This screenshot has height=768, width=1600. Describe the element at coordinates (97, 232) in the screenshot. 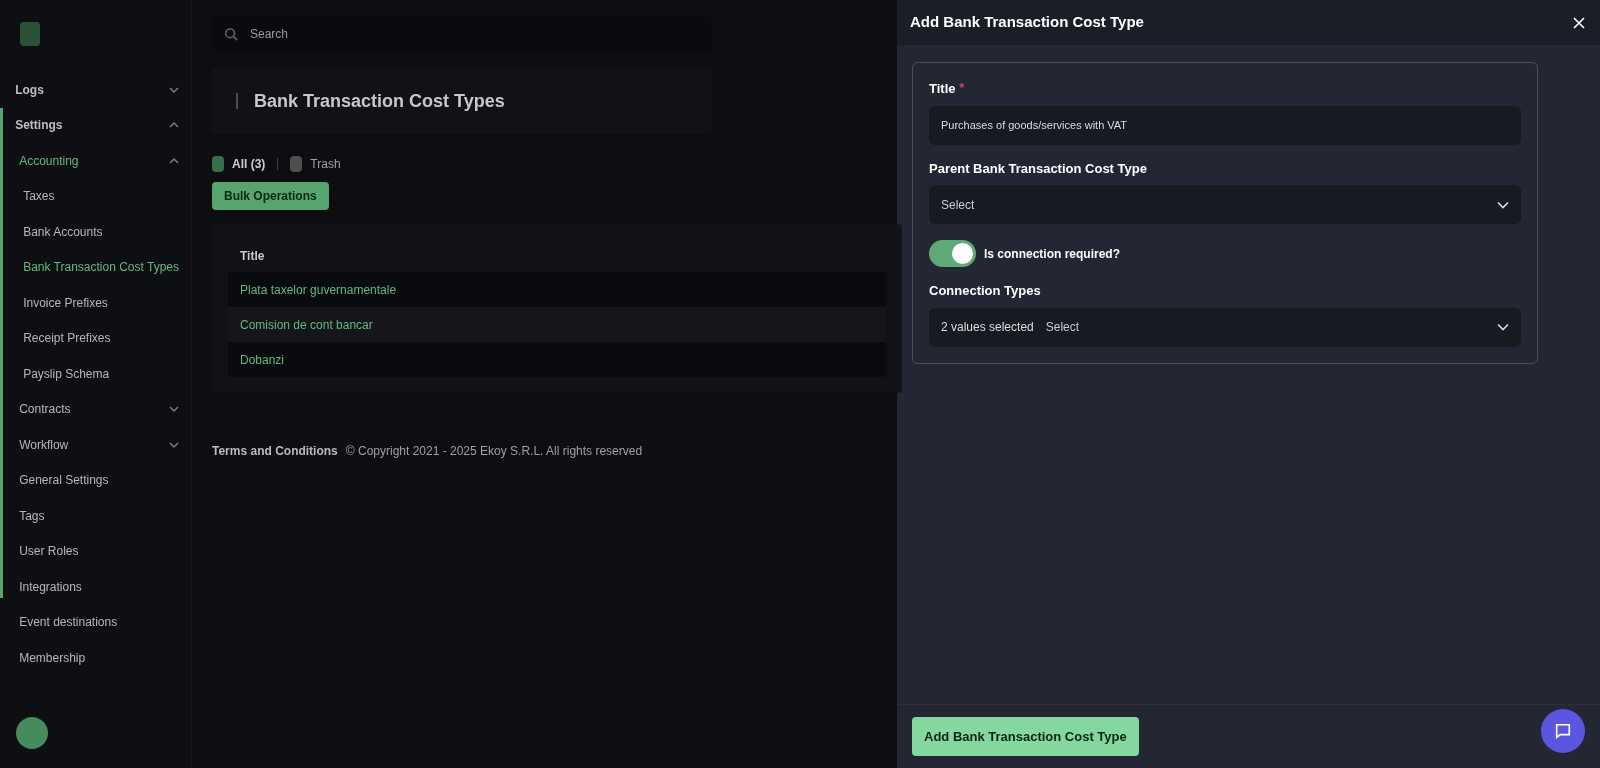

I see `sidebar-item: Bank Accounts` at that location.